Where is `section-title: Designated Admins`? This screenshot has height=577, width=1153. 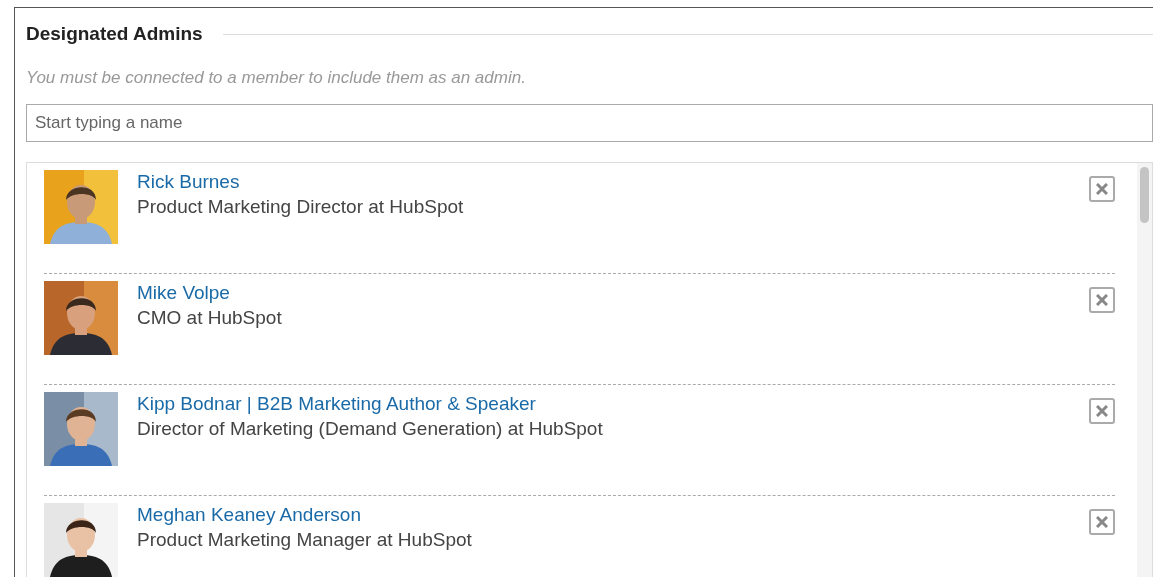
section-title: Designated Admins is located at coordinates (114, 34).